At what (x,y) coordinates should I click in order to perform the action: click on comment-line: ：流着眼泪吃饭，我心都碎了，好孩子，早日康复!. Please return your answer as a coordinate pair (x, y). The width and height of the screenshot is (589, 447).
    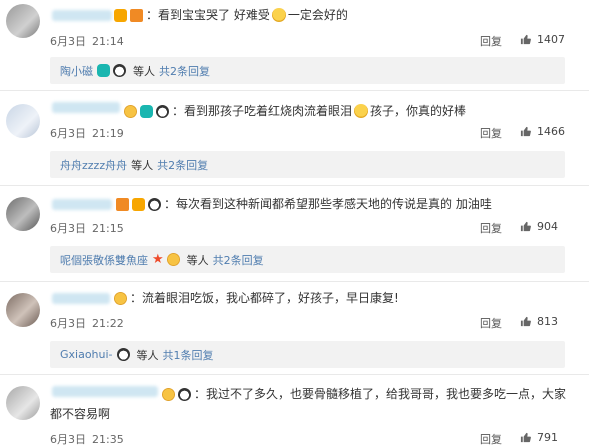
    Looking at the image, I should click on (256, 298).